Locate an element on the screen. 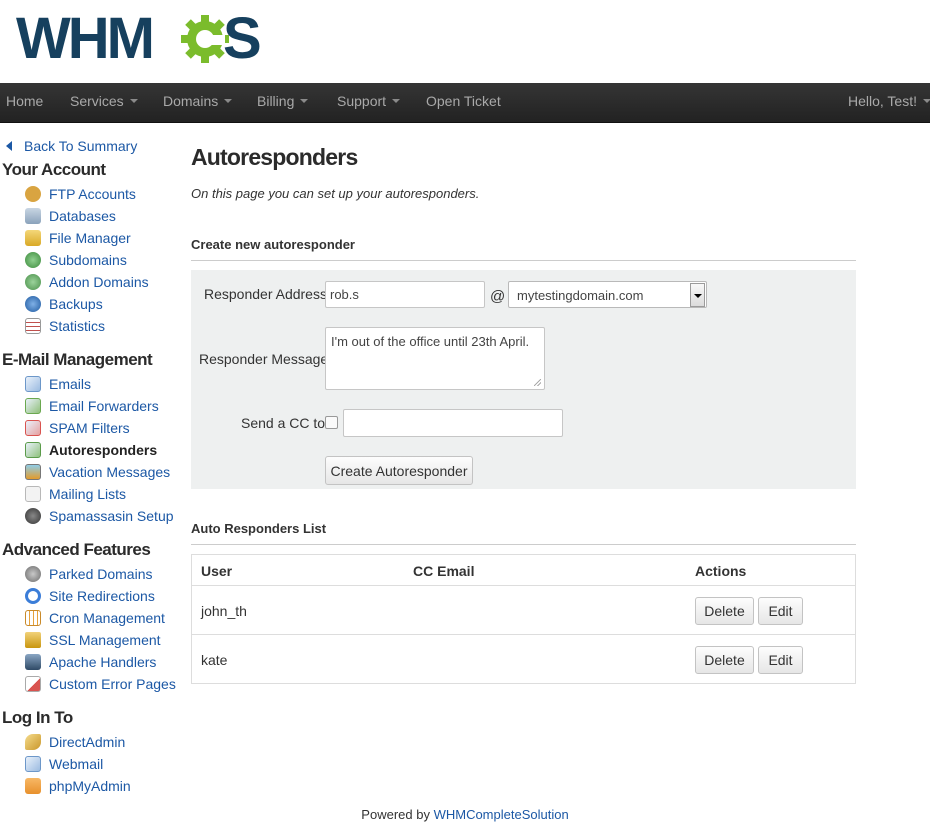 The height and width of the screenshot is (825, 930). nav-services: Services is located at coordinates (104, 103).